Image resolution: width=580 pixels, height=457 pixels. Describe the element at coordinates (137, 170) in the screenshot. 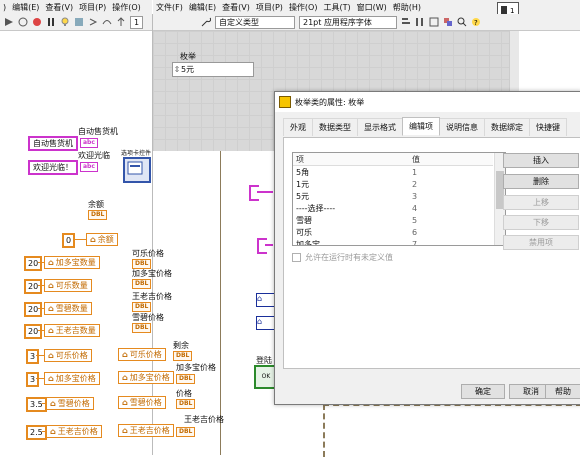

I see `tab-control-terminal` at that location.